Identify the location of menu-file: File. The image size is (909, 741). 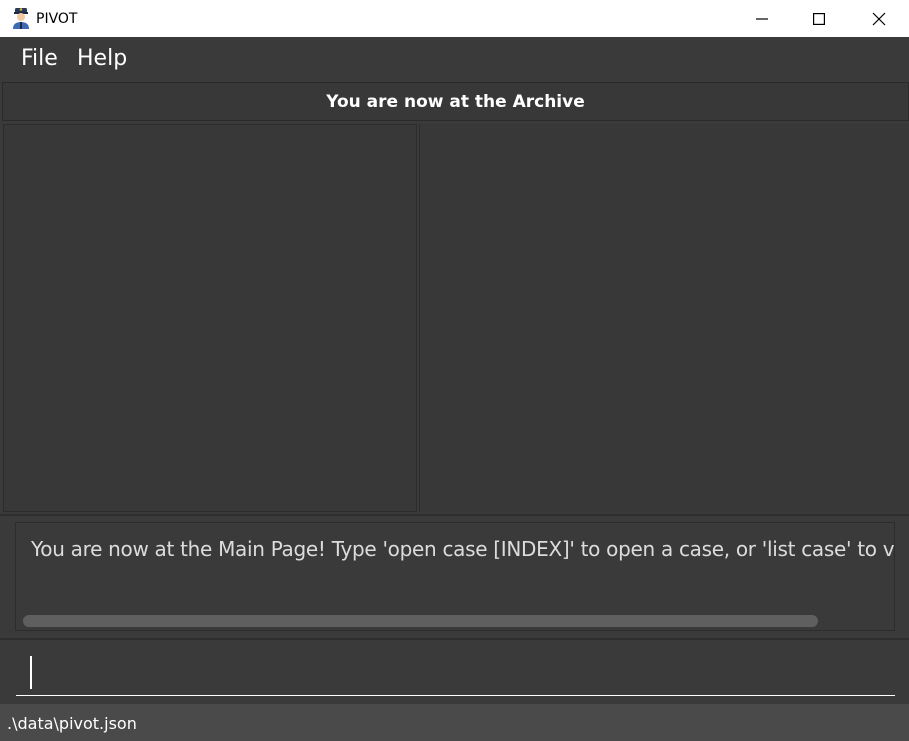
(39, 58).